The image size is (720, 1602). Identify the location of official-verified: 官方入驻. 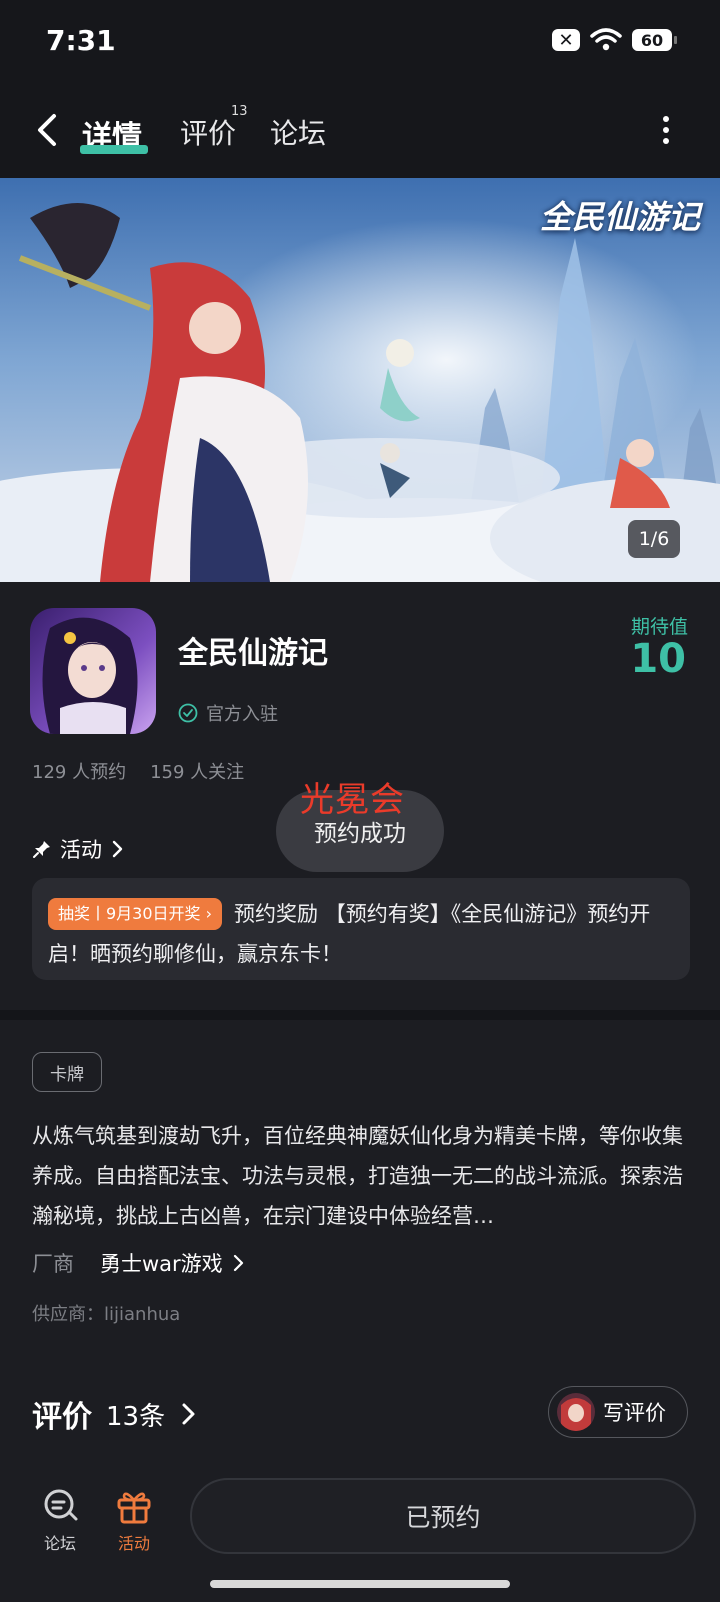
(228, 713).